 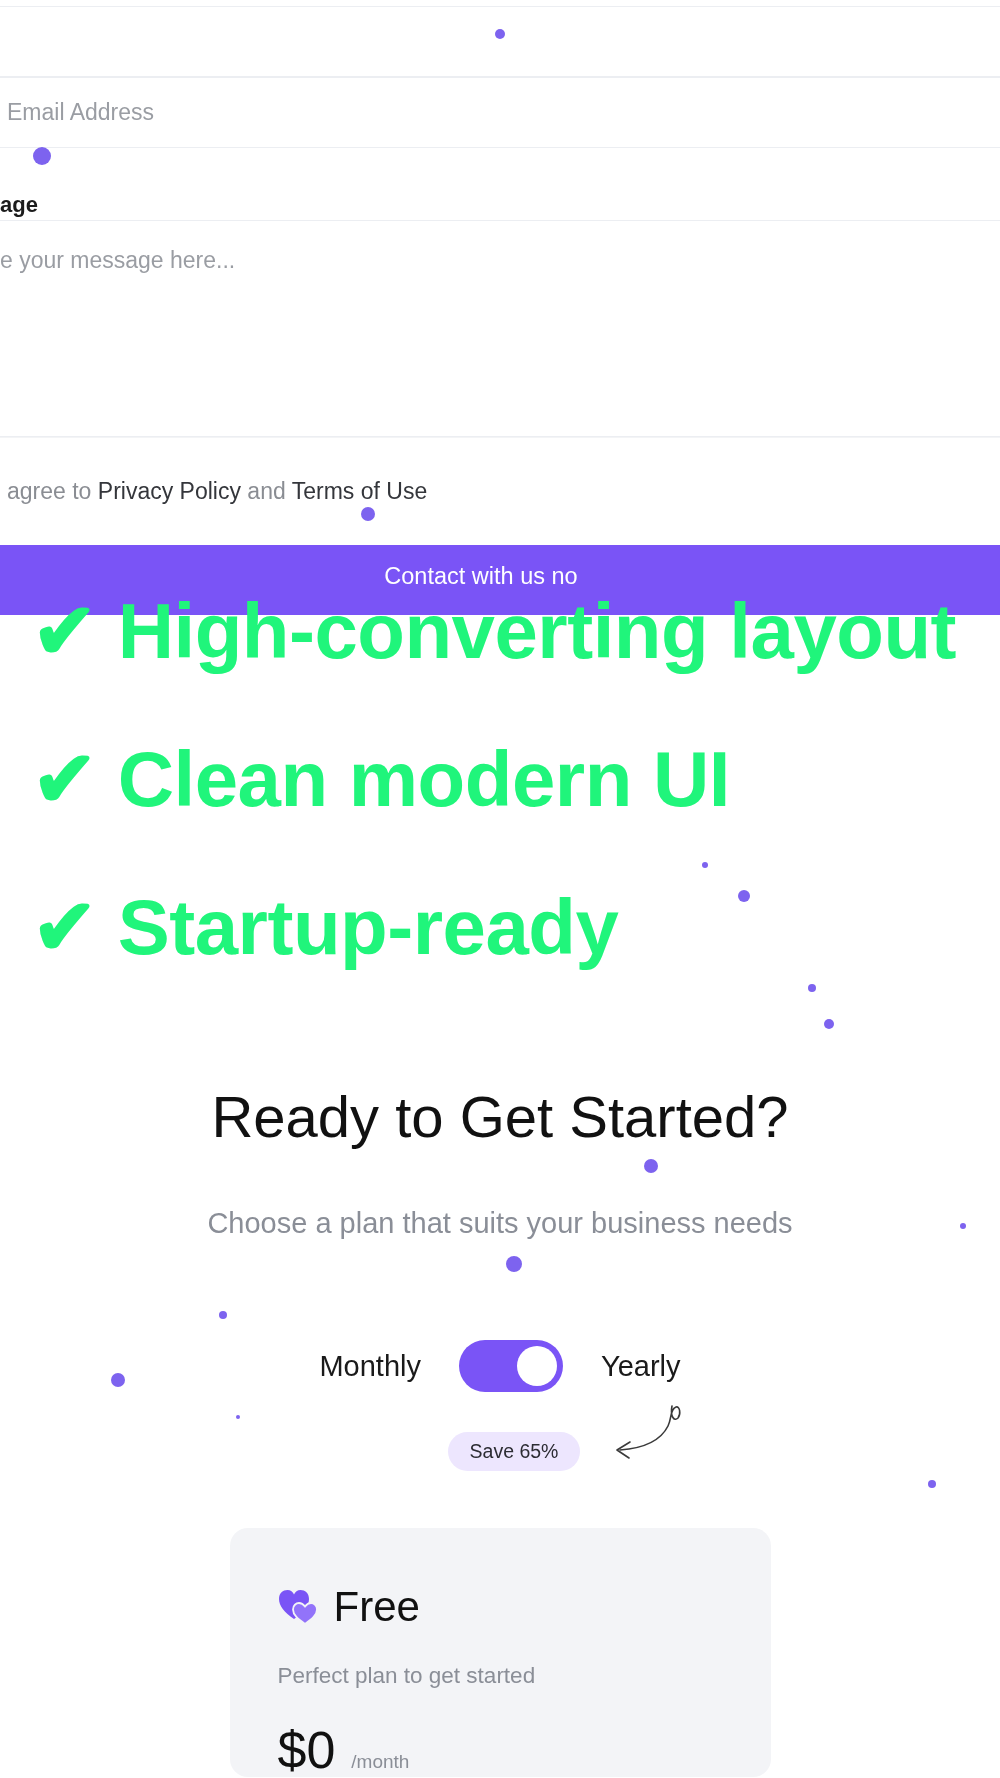 What do you see at coordinates (380, 1762) in the screenshot?
I see `price-period: /month` at bounding box center [380, 1762].